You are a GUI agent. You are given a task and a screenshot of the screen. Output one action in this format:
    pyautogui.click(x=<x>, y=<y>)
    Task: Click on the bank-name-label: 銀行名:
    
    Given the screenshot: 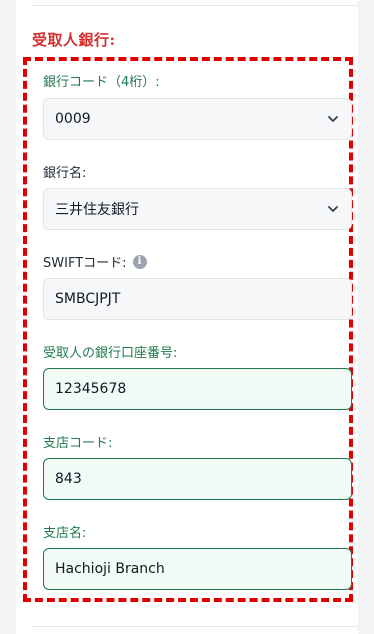 What is the action you would take?
    pyautogui.click(x=65, y=173)
    